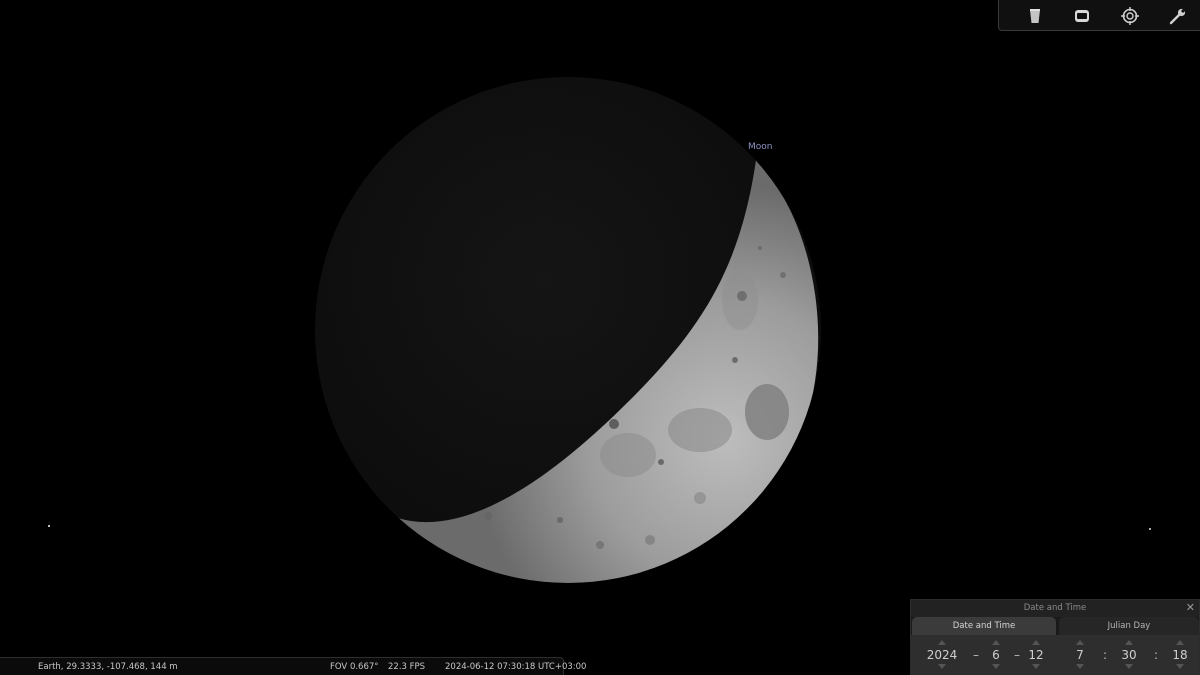 Image resolution: width=1200 pixels, height=675 pixels. Describe the element at coordinates (1129, 654) in the screenshot. I see `minute-spinner: 30` at that location.